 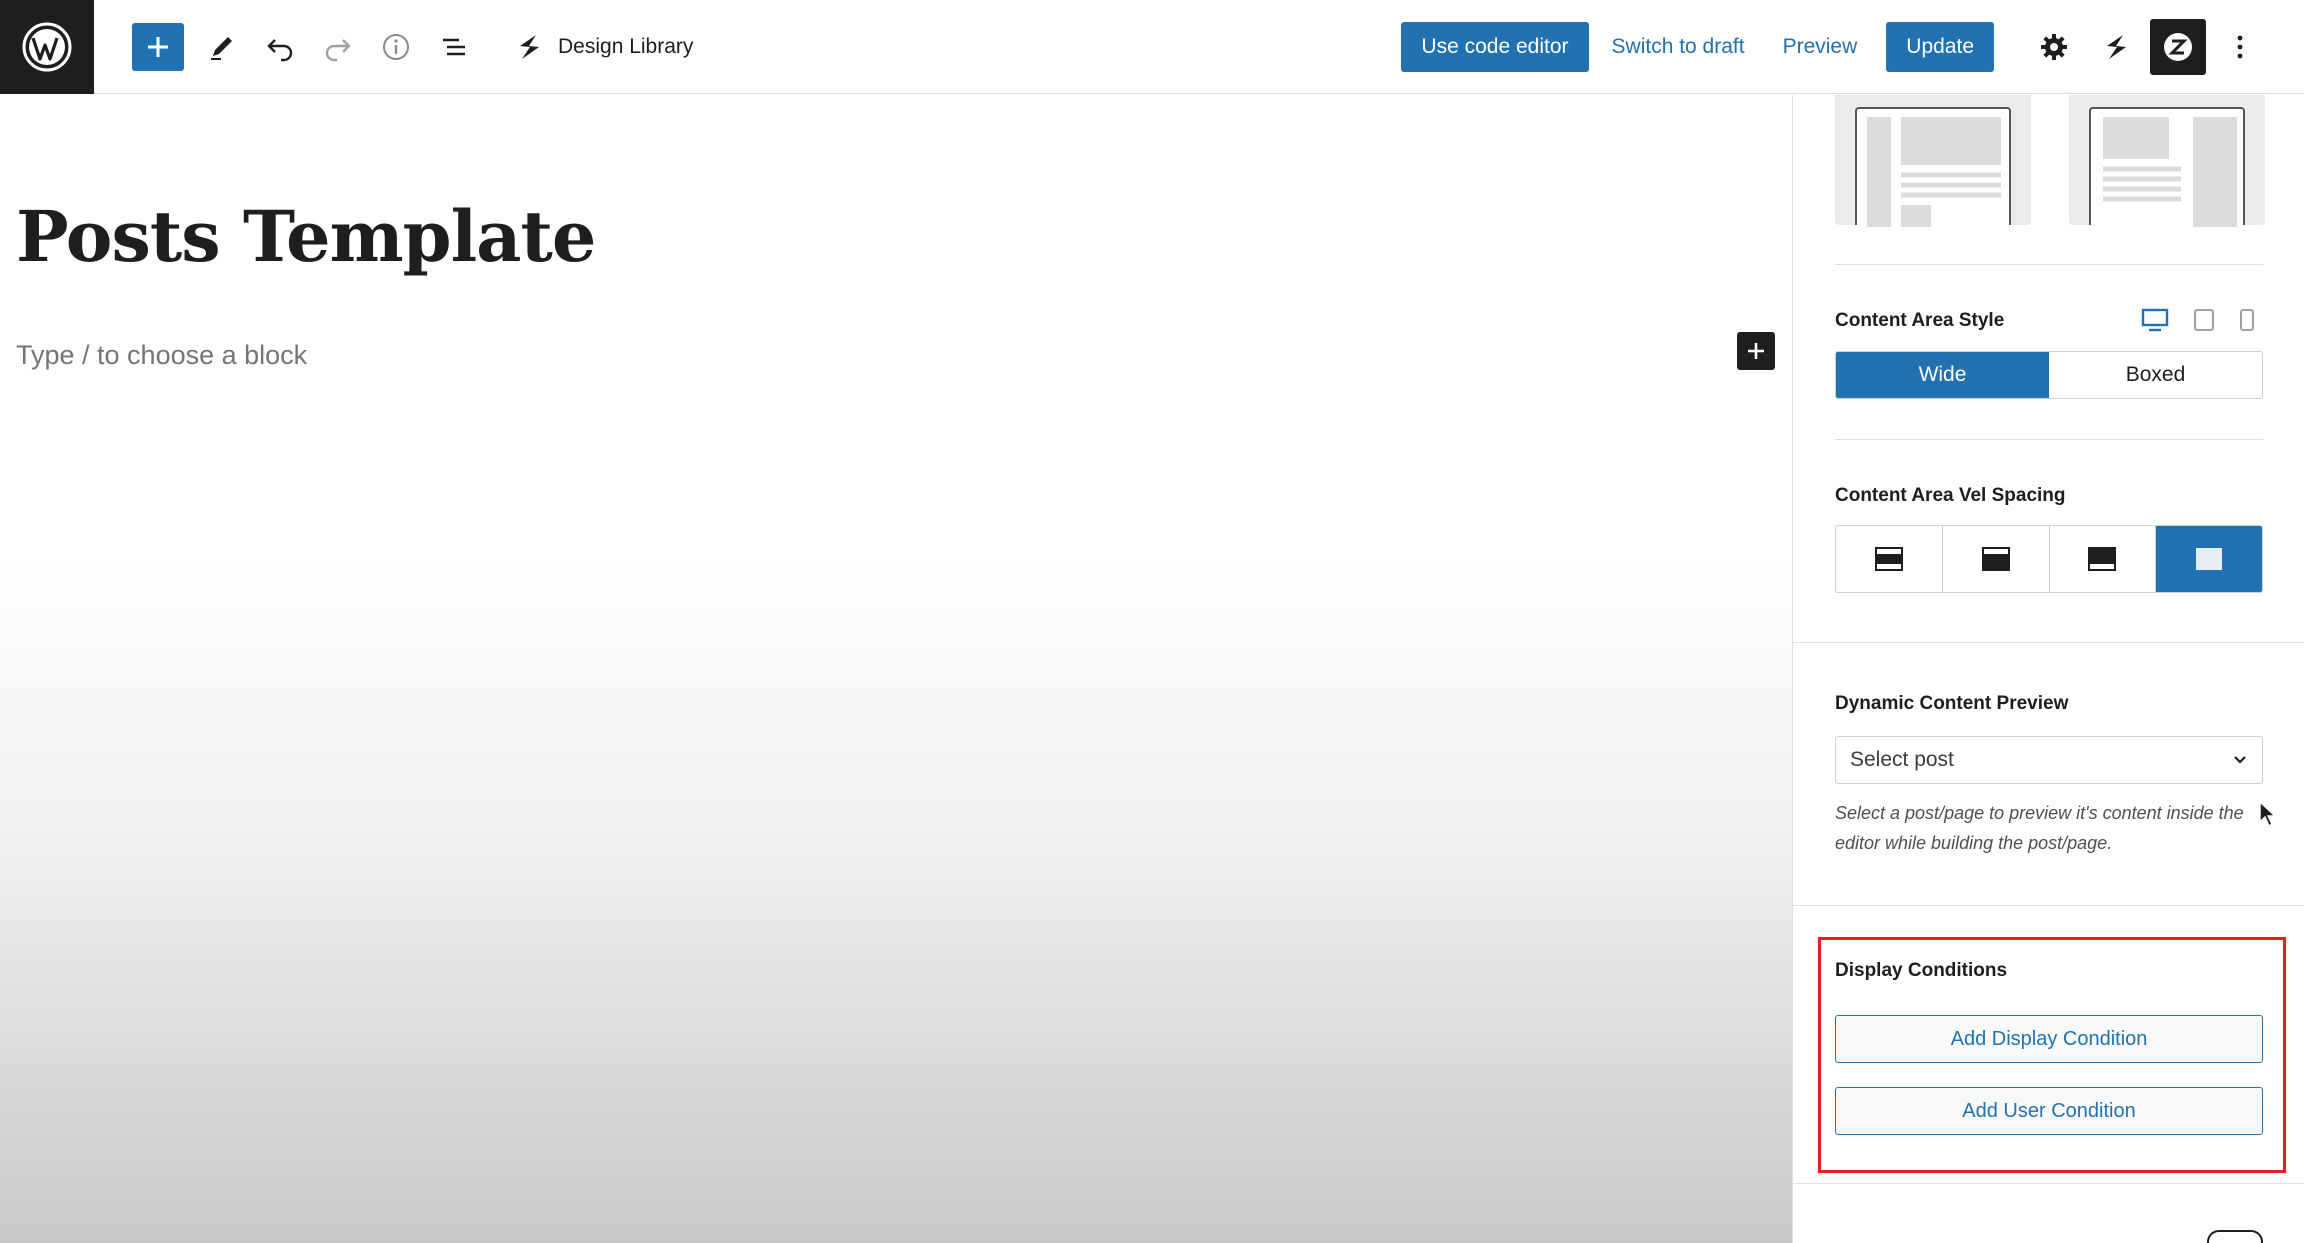 I want to click on spacing-option-bottom, so click(x=2103, y=559).